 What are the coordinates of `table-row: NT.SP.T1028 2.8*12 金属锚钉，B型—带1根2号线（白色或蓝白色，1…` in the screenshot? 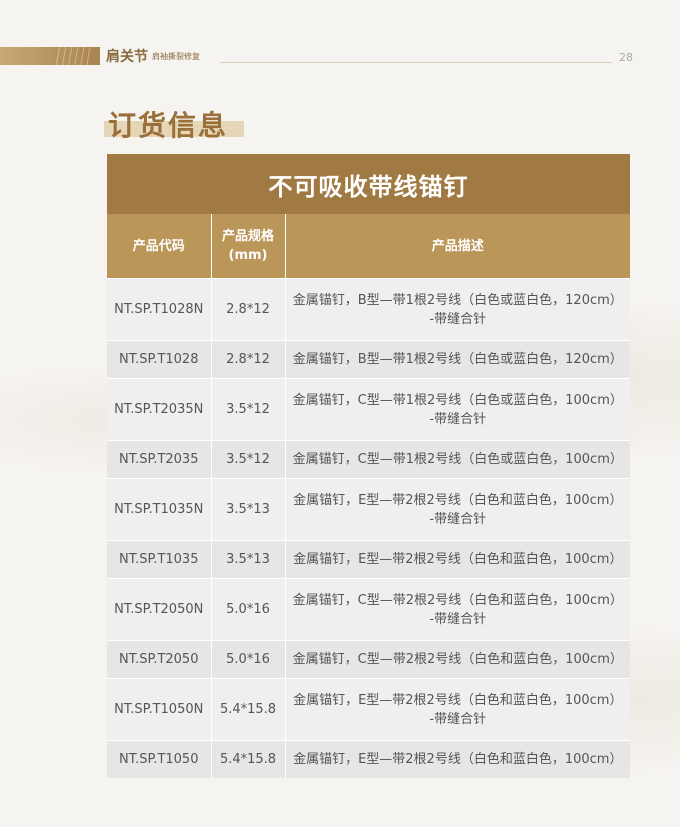 It's located at (369, 359).